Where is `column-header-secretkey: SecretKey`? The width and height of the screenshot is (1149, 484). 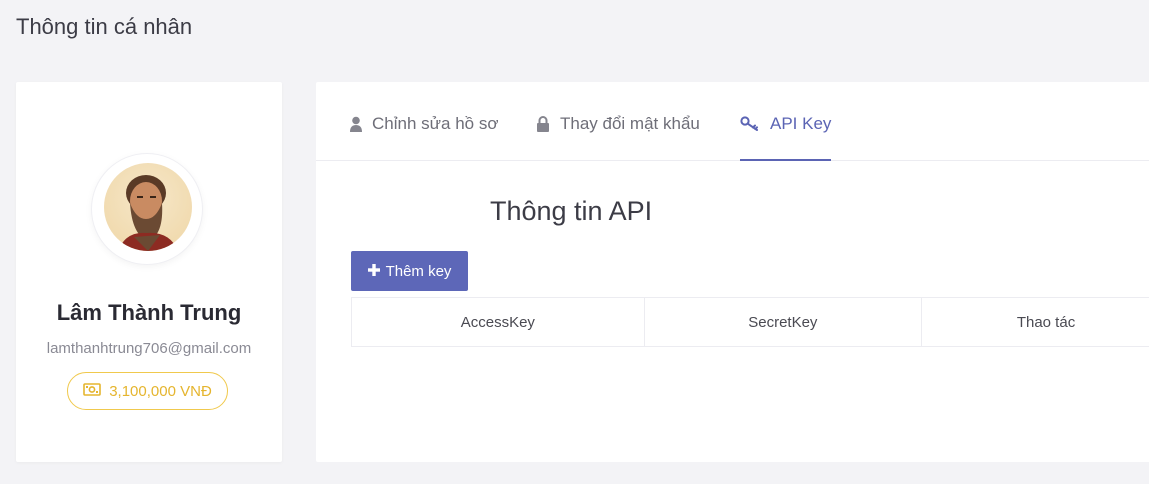
column-header-secretkey: SecretKey is located at coordinates (783, 322).